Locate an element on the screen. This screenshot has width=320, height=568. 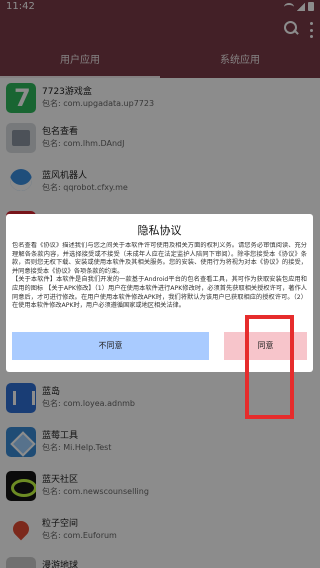
dialog-title: 隐私协议 is located at coordinates (159, 230).